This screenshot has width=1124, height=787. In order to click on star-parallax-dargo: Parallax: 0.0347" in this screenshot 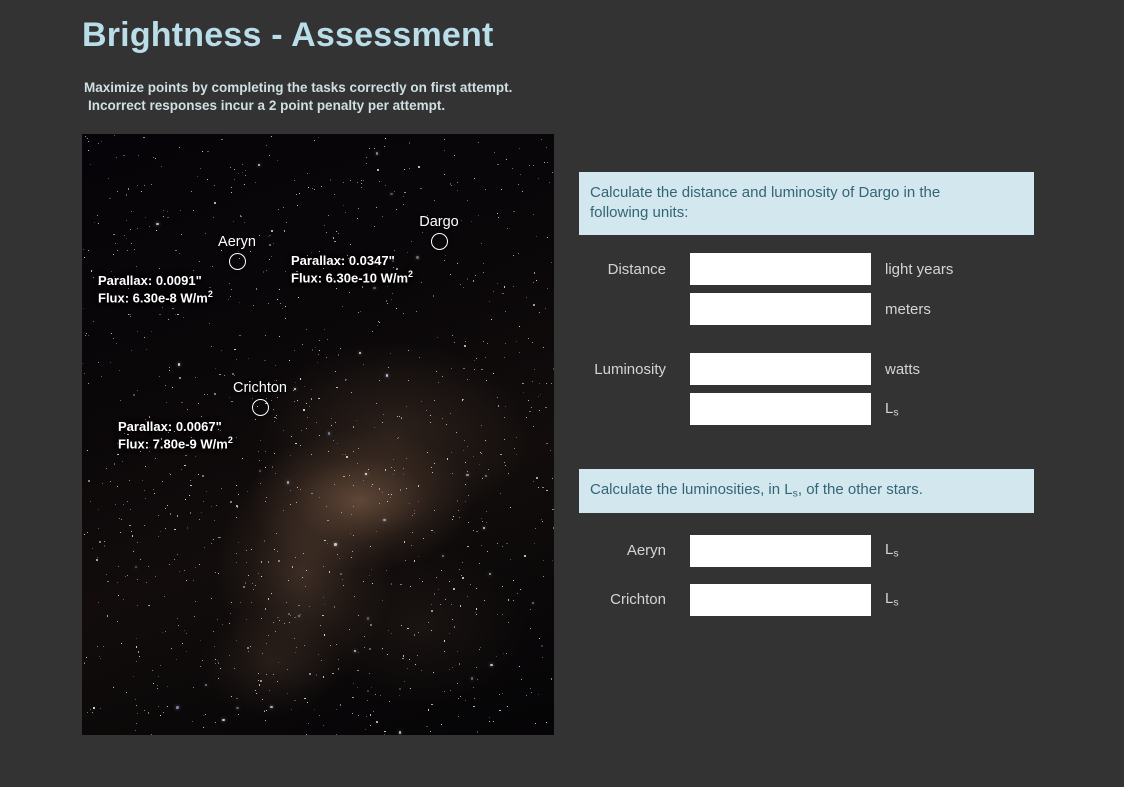, I will do `click(343, 260)`.